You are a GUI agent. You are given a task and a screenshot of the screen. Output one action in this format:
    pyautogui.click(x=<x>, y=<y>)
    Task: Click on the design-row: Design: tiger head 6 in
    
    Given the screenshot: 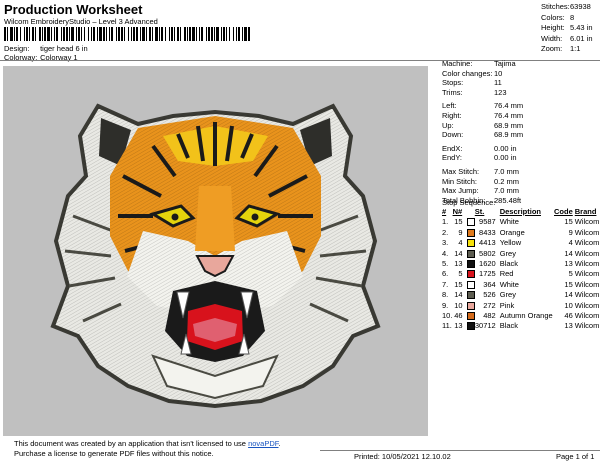 What is the action you would take?
    pyautogui.click(x=46, y=48)
    